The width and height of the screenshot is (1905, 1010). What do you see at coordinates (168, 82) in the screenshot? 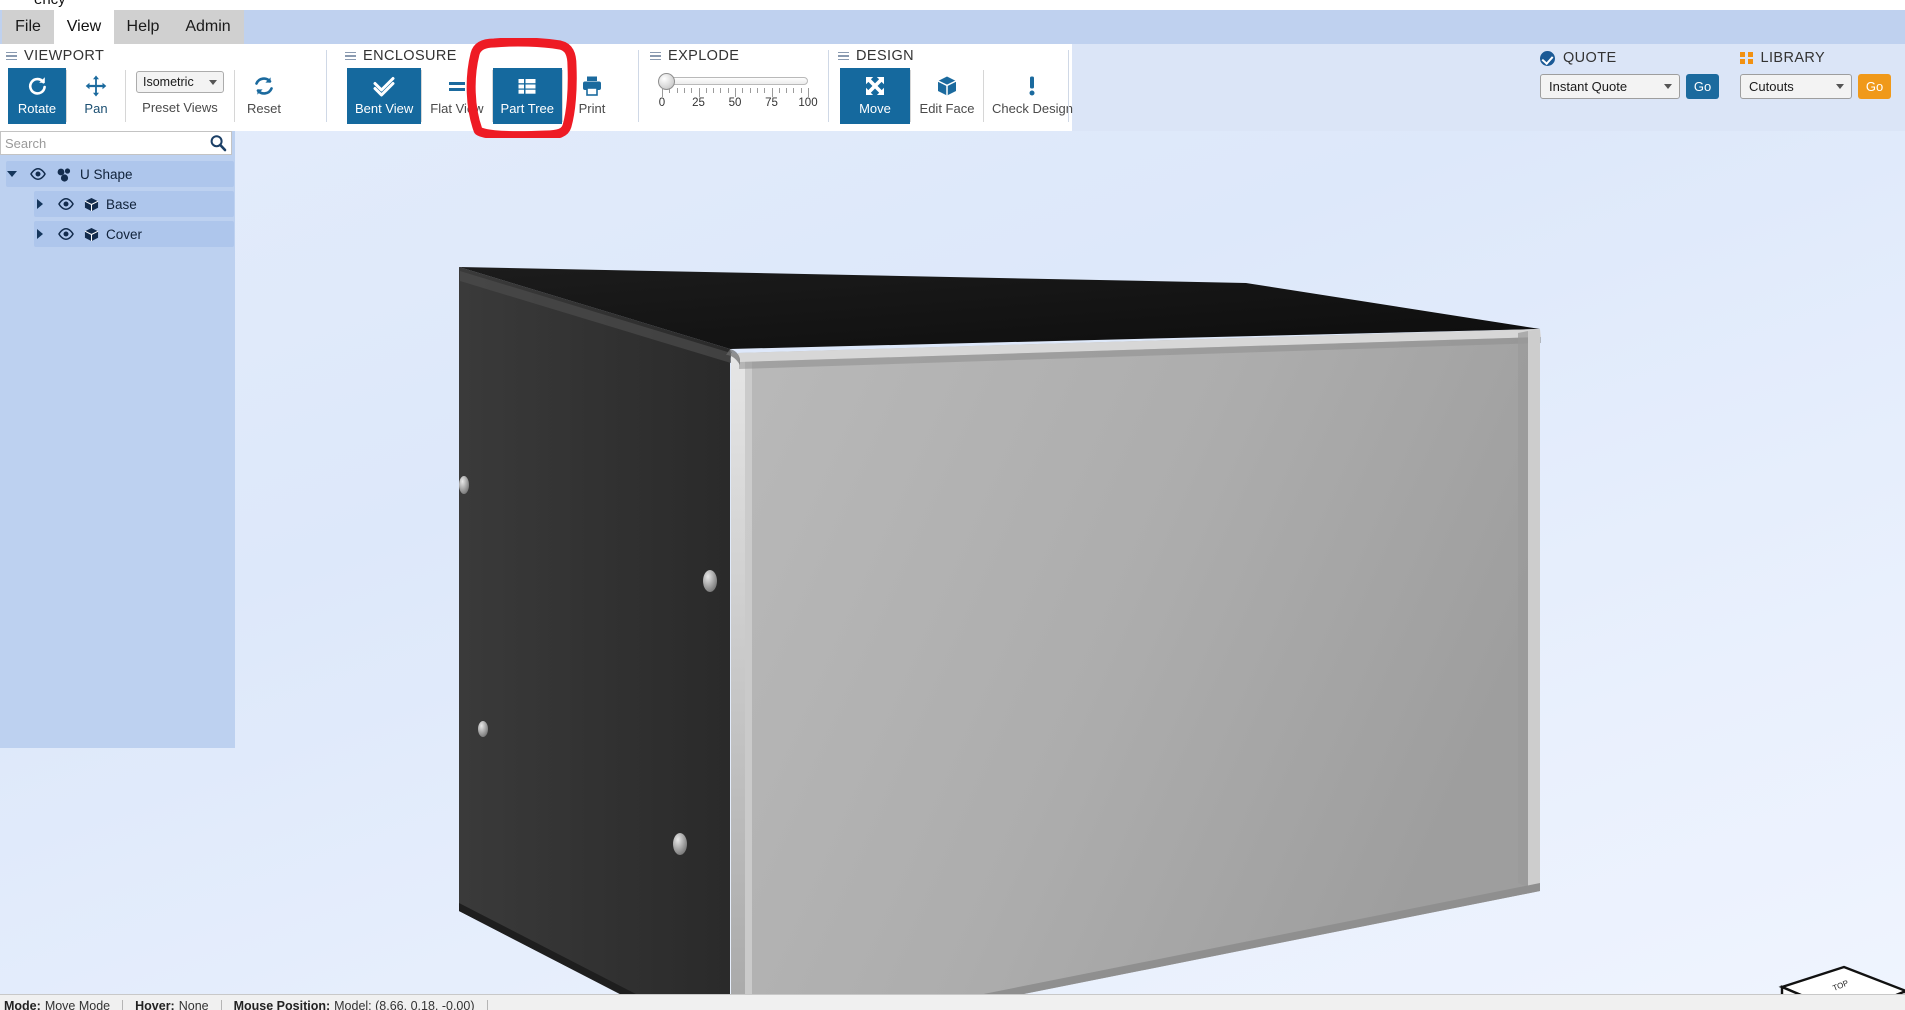
I see `preset-views-value: Isometric` at bounding box center [168, 82].